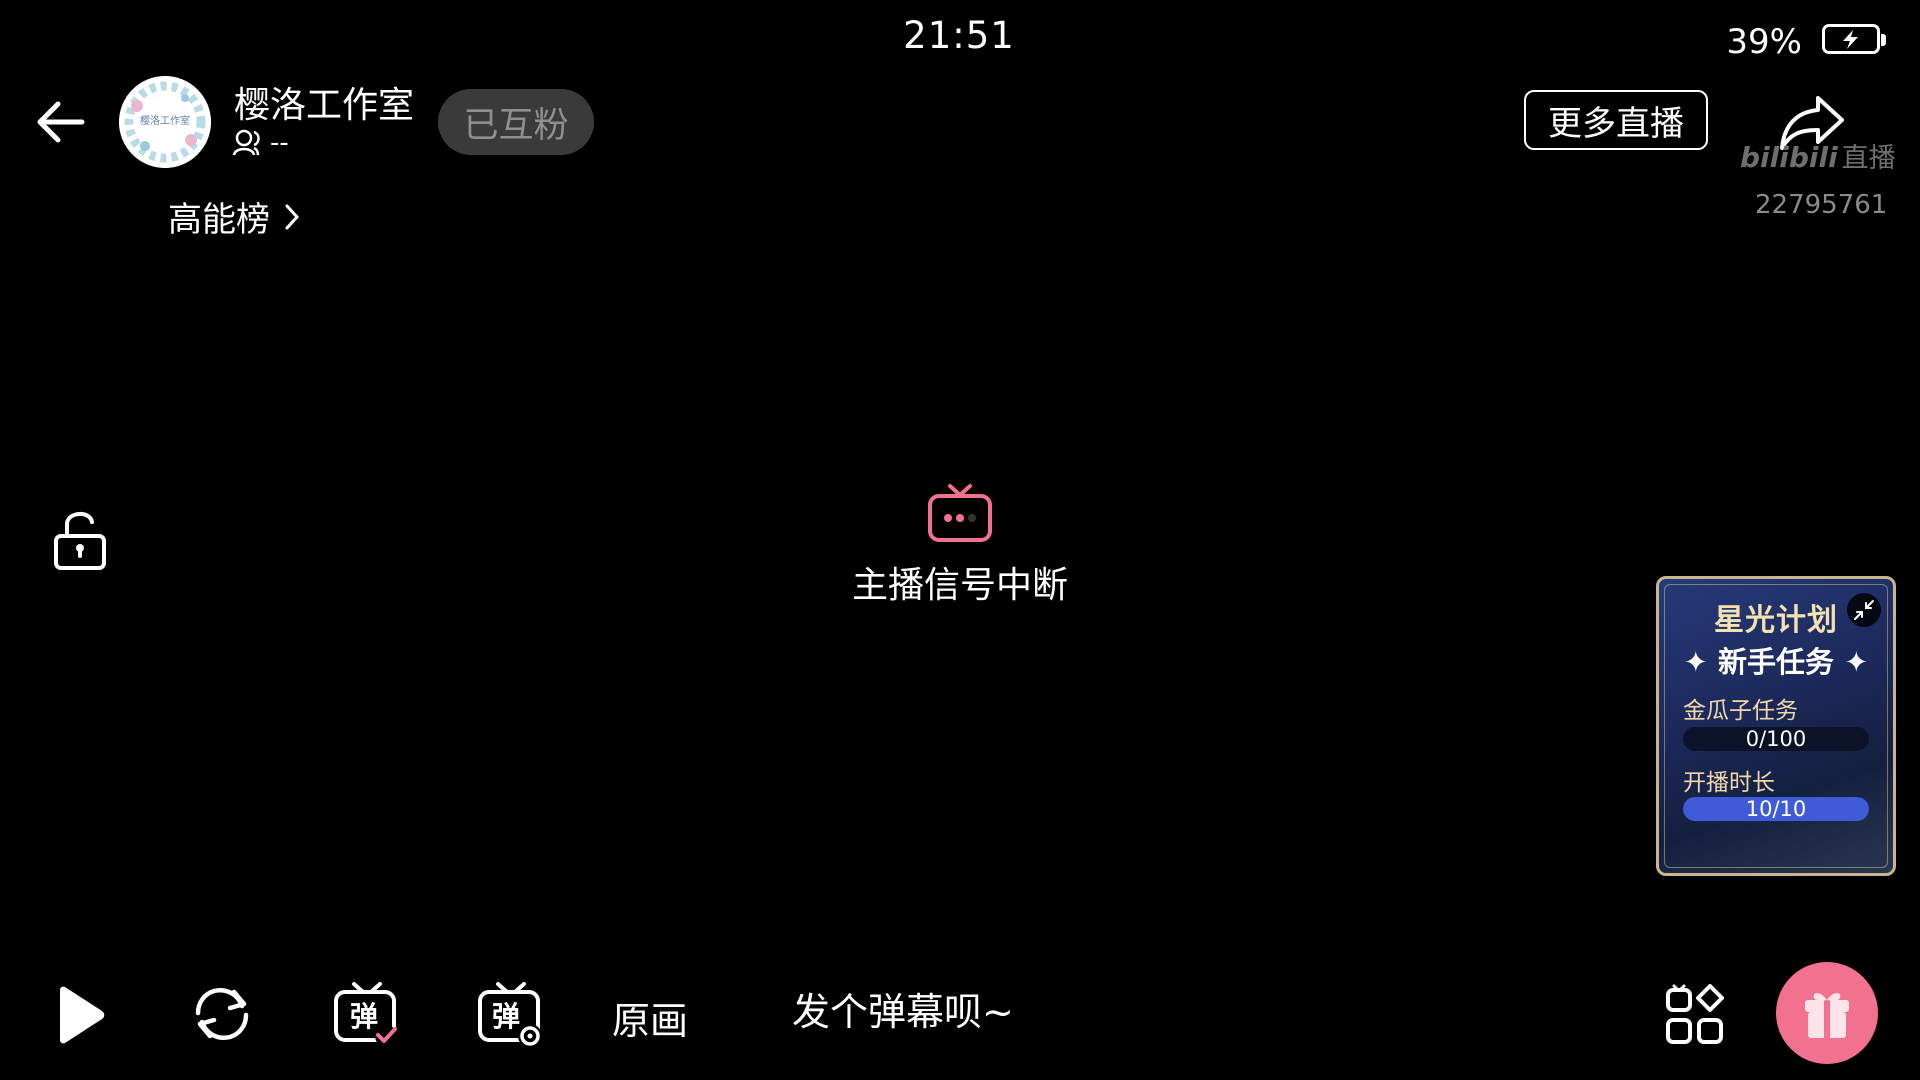  Describe the element at coordinates (1868, 158) in the screenshot. I see `watermark-live: 直播` at that location.